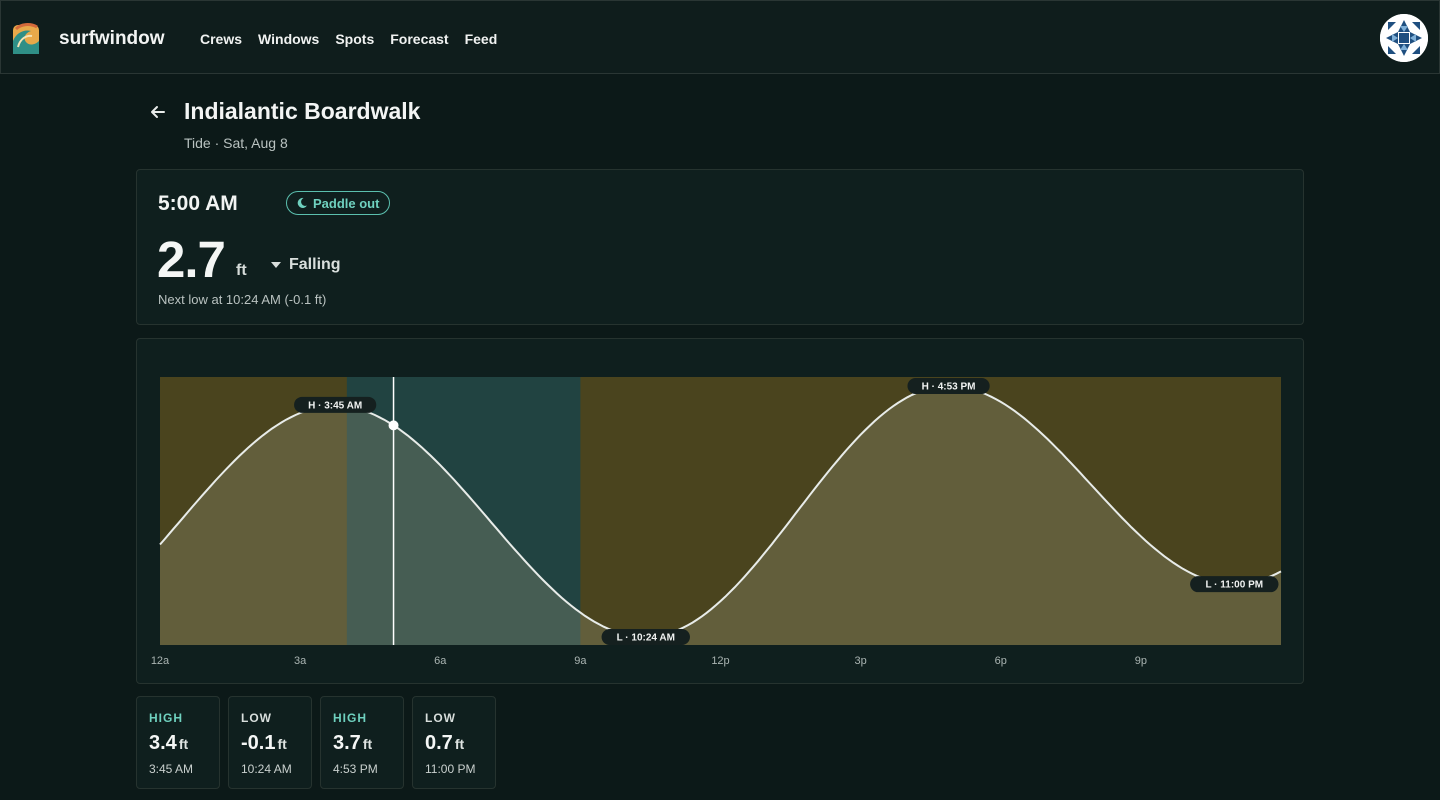  Describe the element at coordinates (335, 405) in the screenshot. I see `extreme-label: H · 3:45 AM` at that location.